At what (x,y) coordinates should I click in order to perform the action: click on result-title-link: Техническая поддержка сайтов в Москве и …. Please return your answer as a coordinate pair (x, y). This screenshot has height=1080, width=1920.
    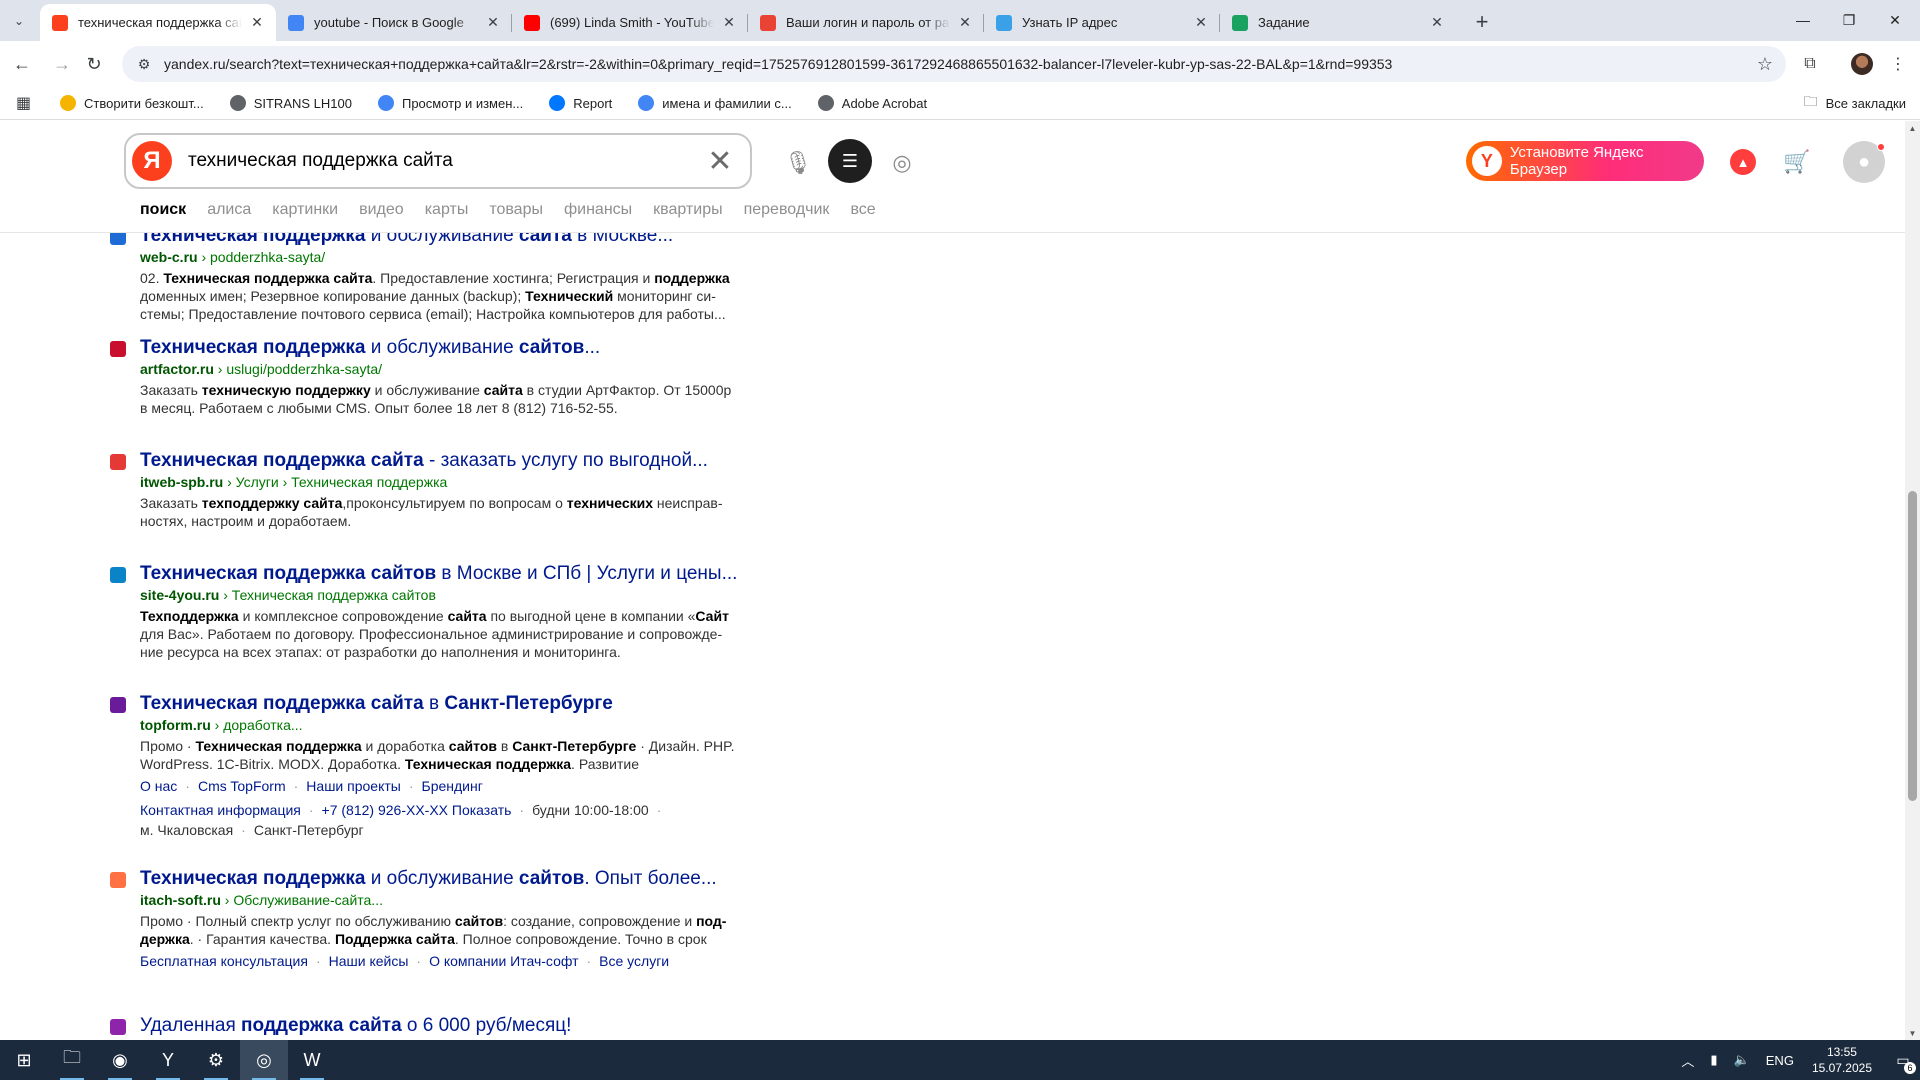
    Looking at the image, I should click on (445, 574).